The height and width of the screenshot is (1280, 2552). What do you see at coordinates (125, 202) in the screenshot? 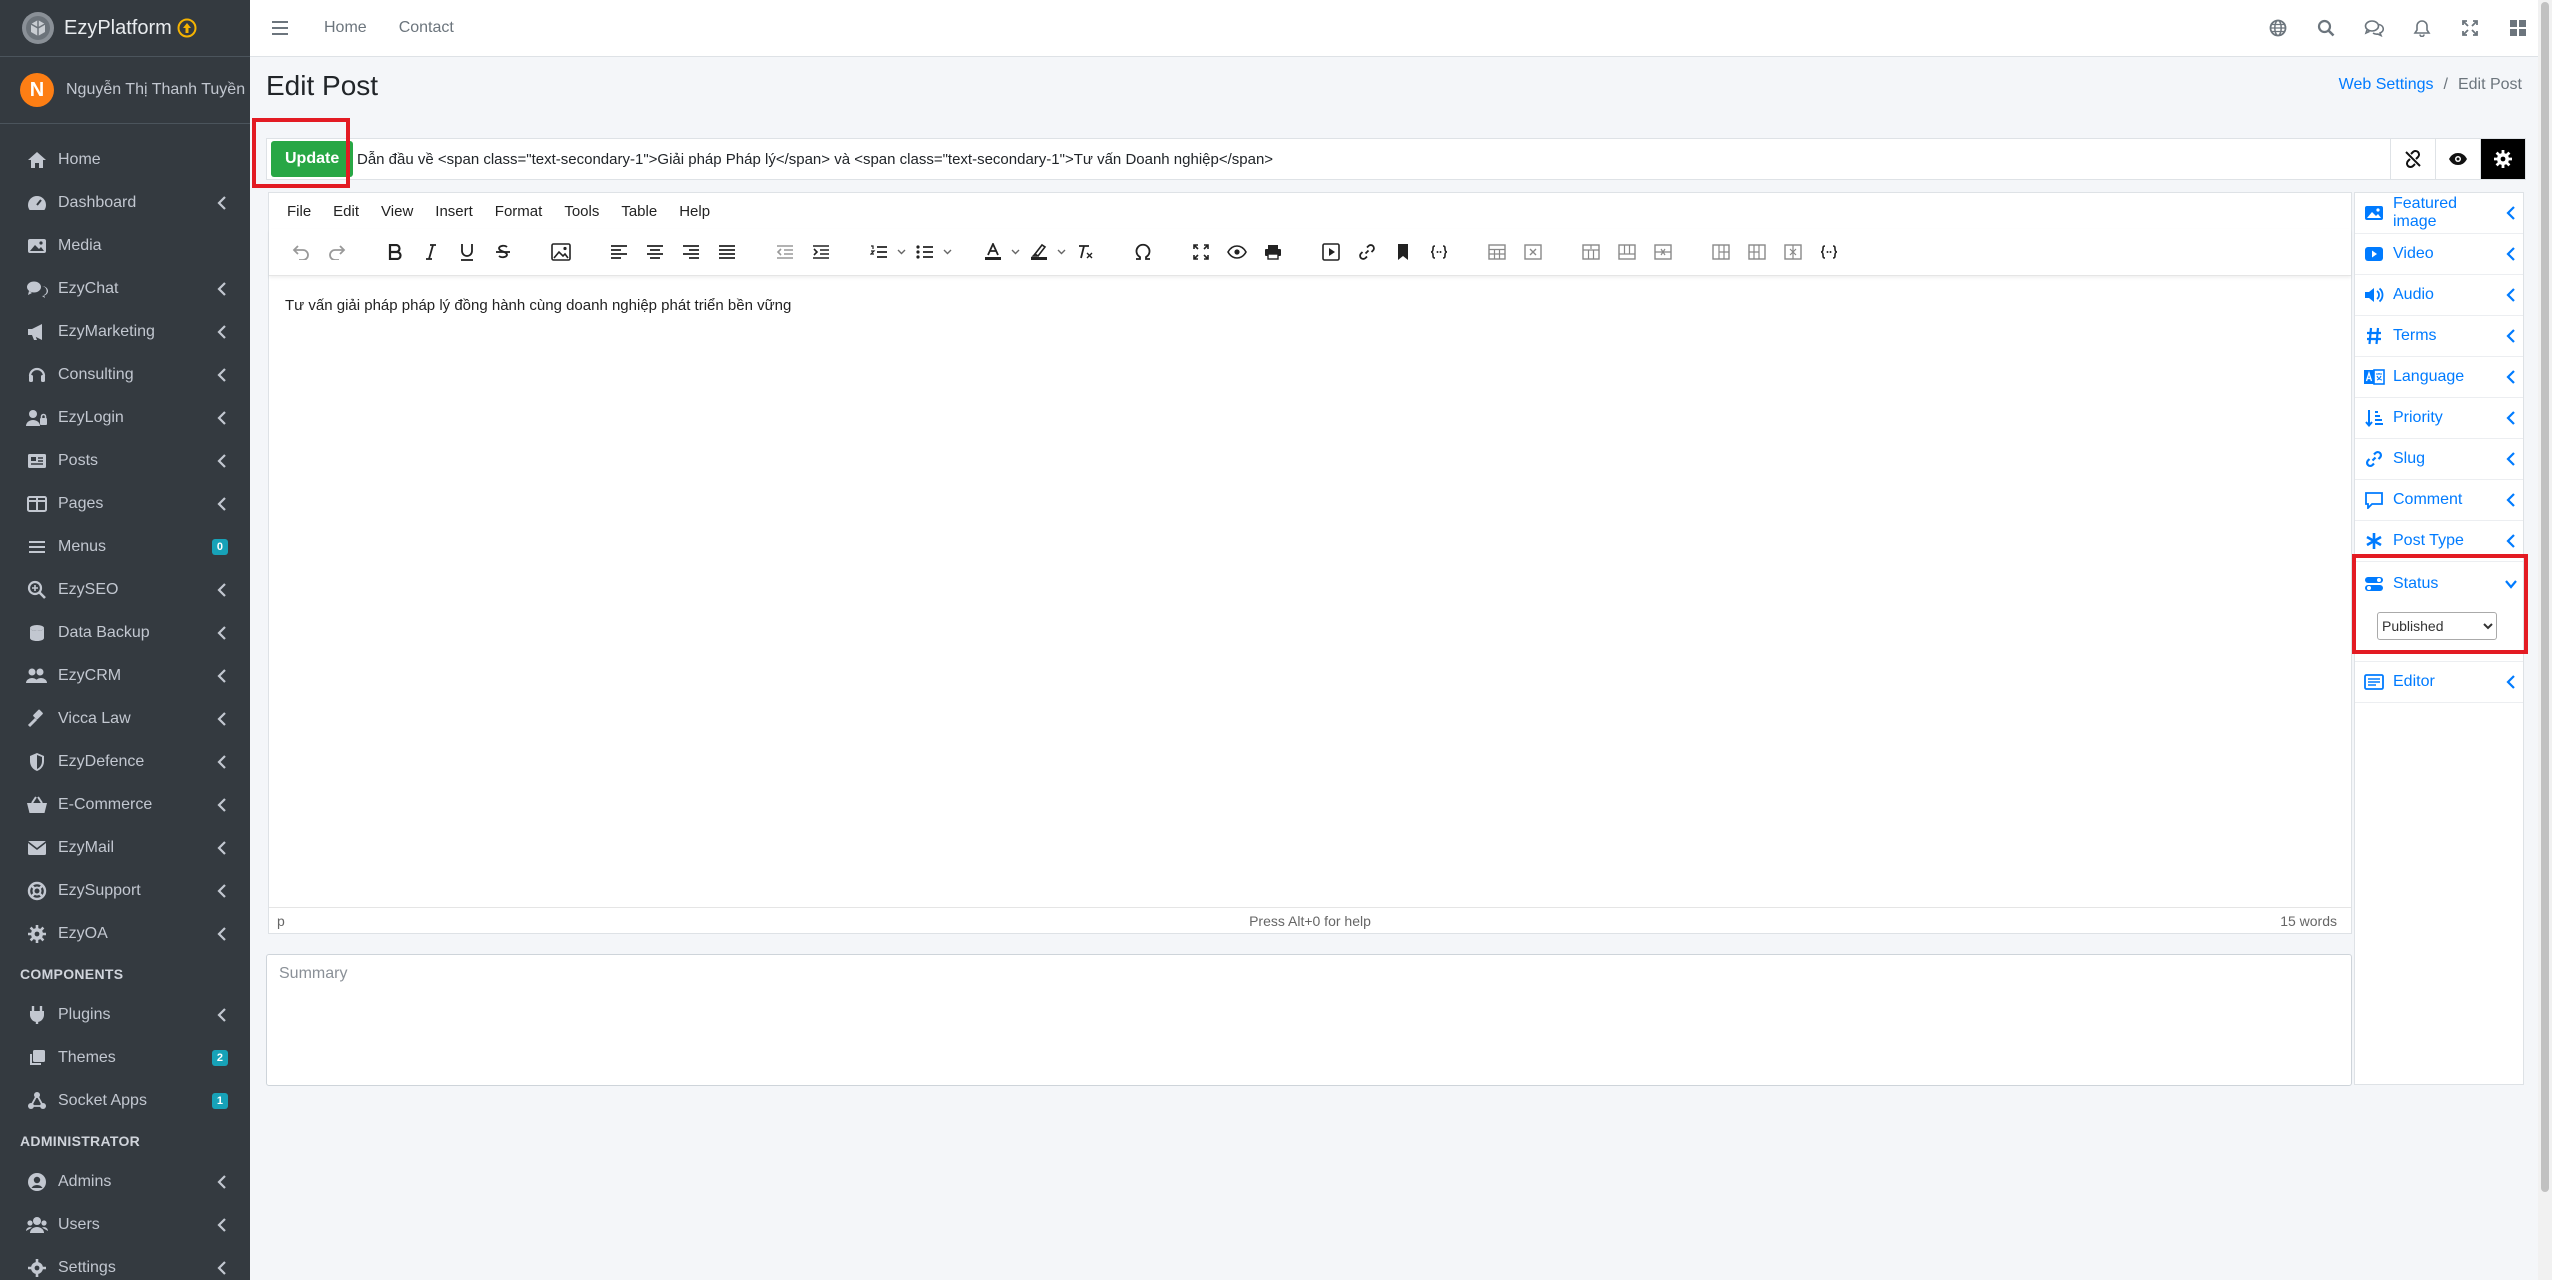
I see `sidebar-item-dashboard: Dashboard` at bounding box center [125, 202].